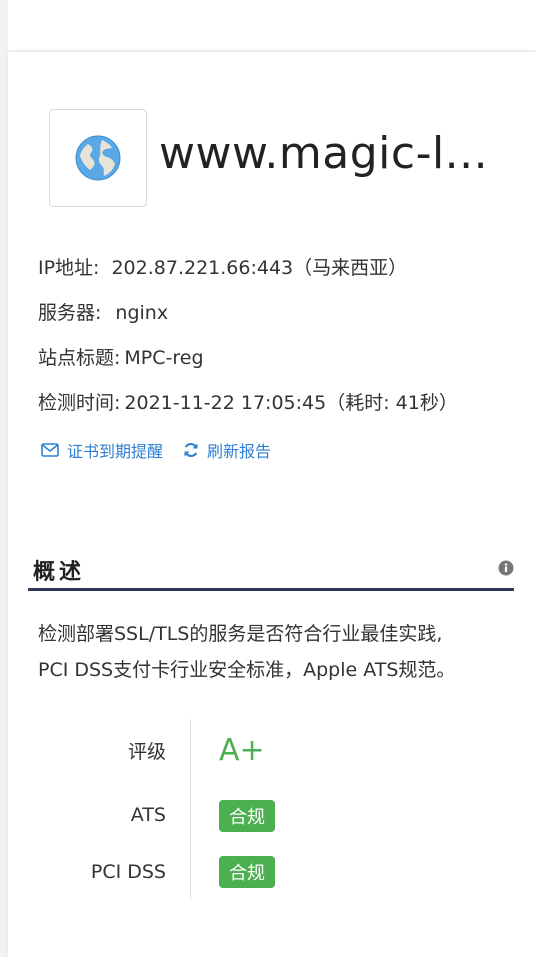  I want to click on site-favicon, so click(98, 158).